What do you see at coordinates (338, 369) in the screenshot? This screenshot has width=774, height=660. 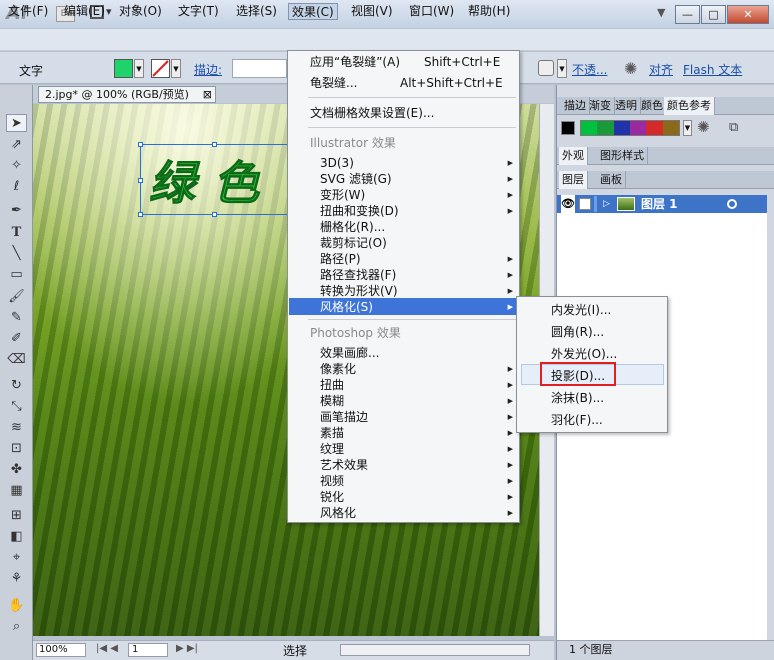 I see `ps-pixelate-item: 像素化` at bounding box center [338, 369].